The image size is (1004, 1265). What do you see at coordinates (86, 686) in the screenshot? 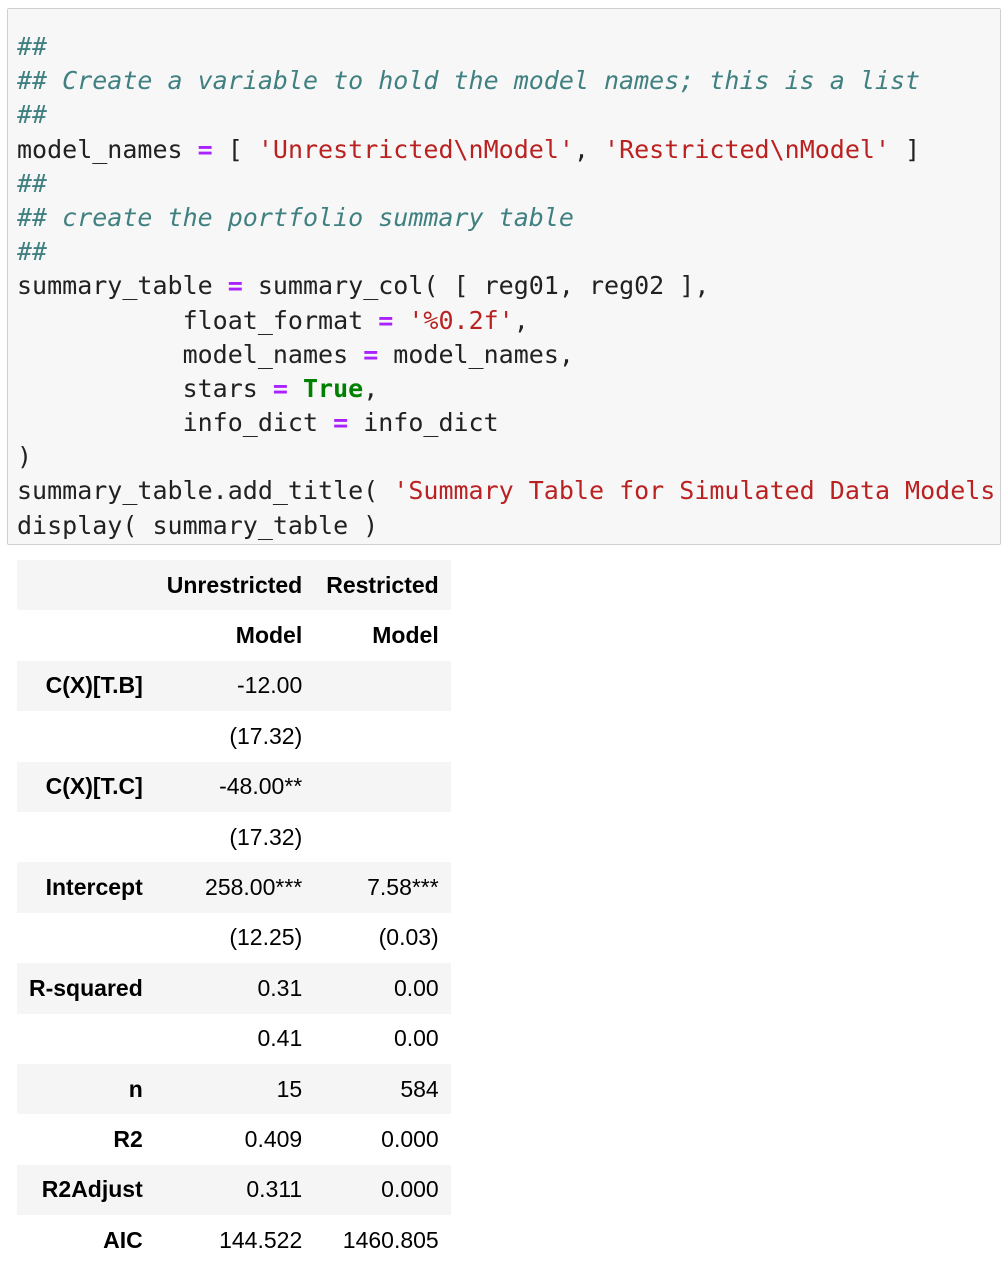
I see `row-label: C(X)[T.B]` at bounding box center [86, 686].